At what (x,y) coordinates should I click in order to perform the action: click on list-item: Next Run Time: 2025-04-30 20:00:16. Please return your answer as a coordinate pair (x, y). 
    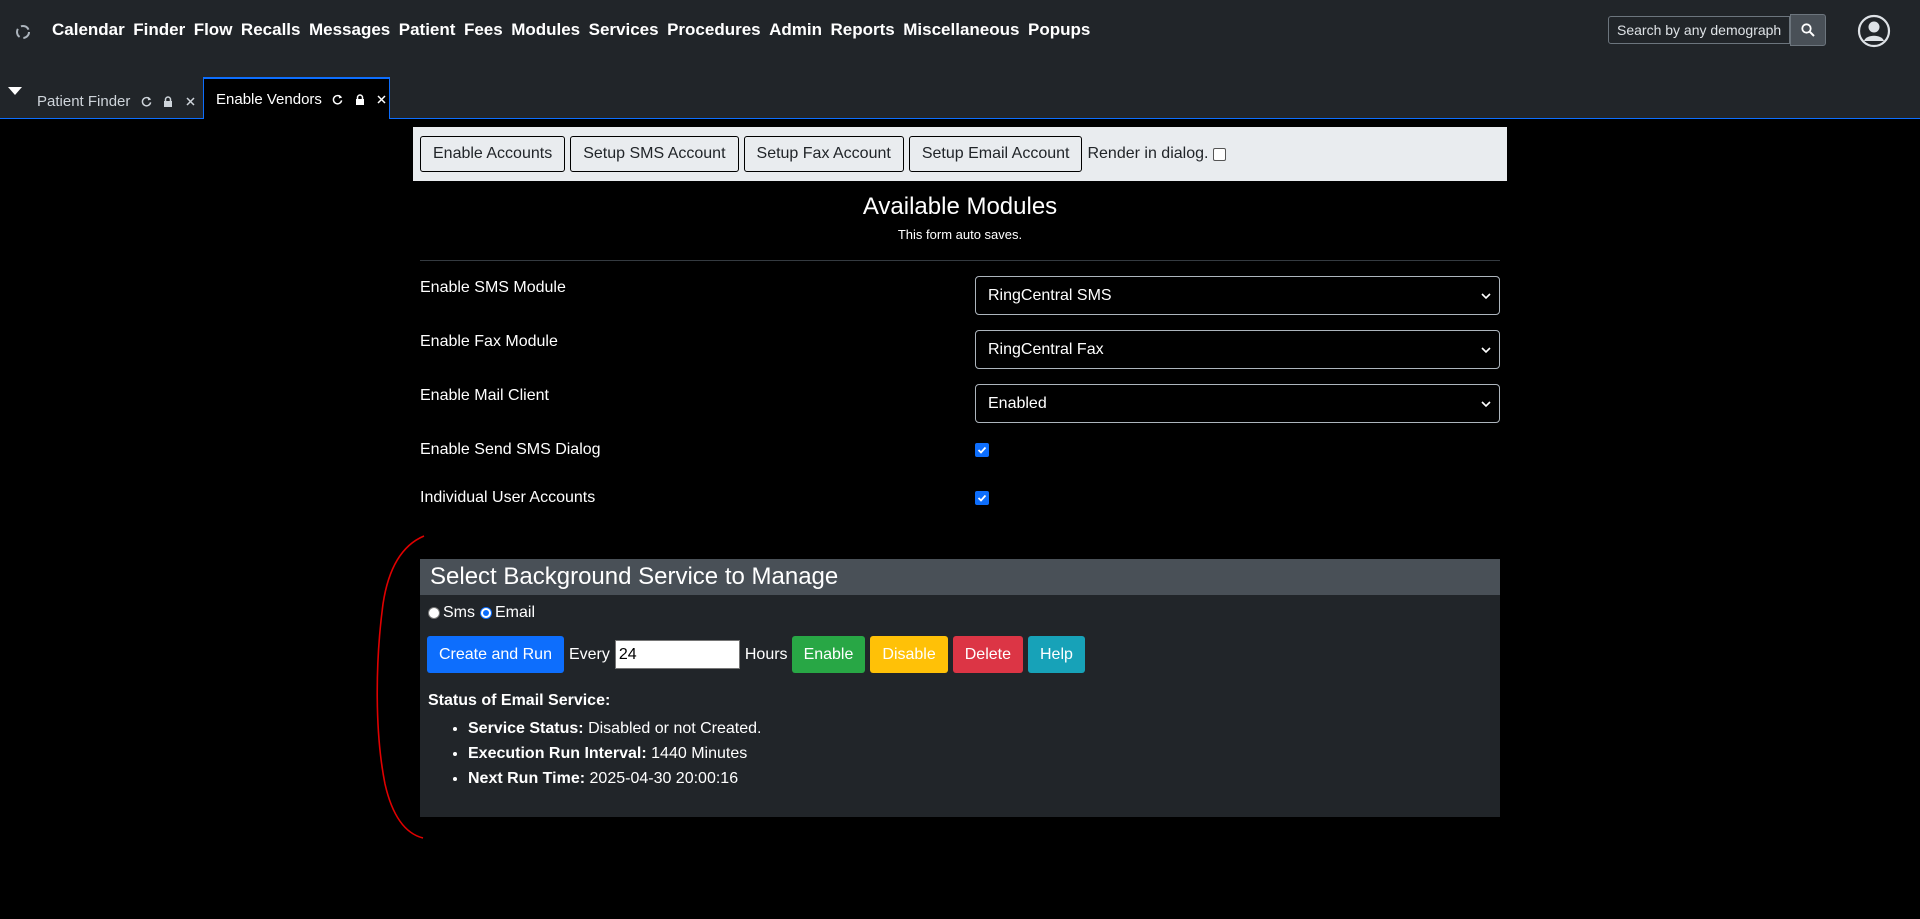
    Looking at the image, I should click on (615, 778).